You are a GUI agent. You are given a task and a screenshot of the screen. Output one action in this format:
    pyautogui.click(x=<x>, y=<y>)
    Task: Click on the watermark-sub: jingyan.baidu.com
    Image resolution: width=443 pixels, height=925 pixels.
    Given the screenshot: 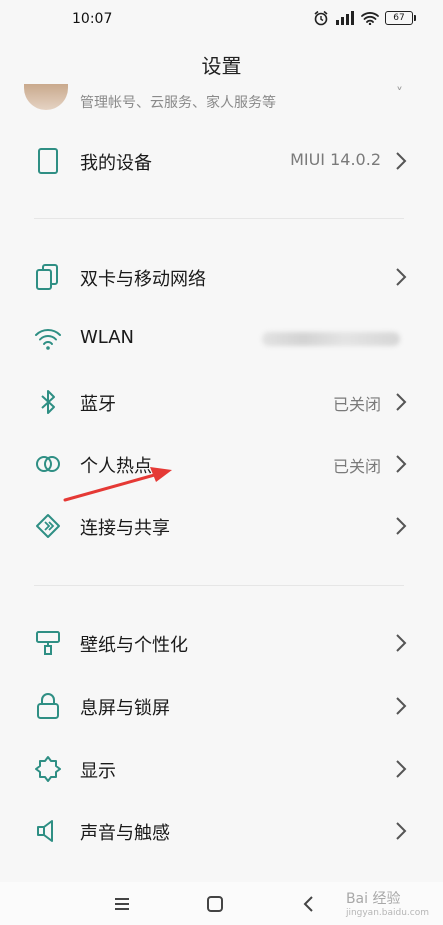 What is the action you would take?
    pyautogui.click(x=387, y=913)
    